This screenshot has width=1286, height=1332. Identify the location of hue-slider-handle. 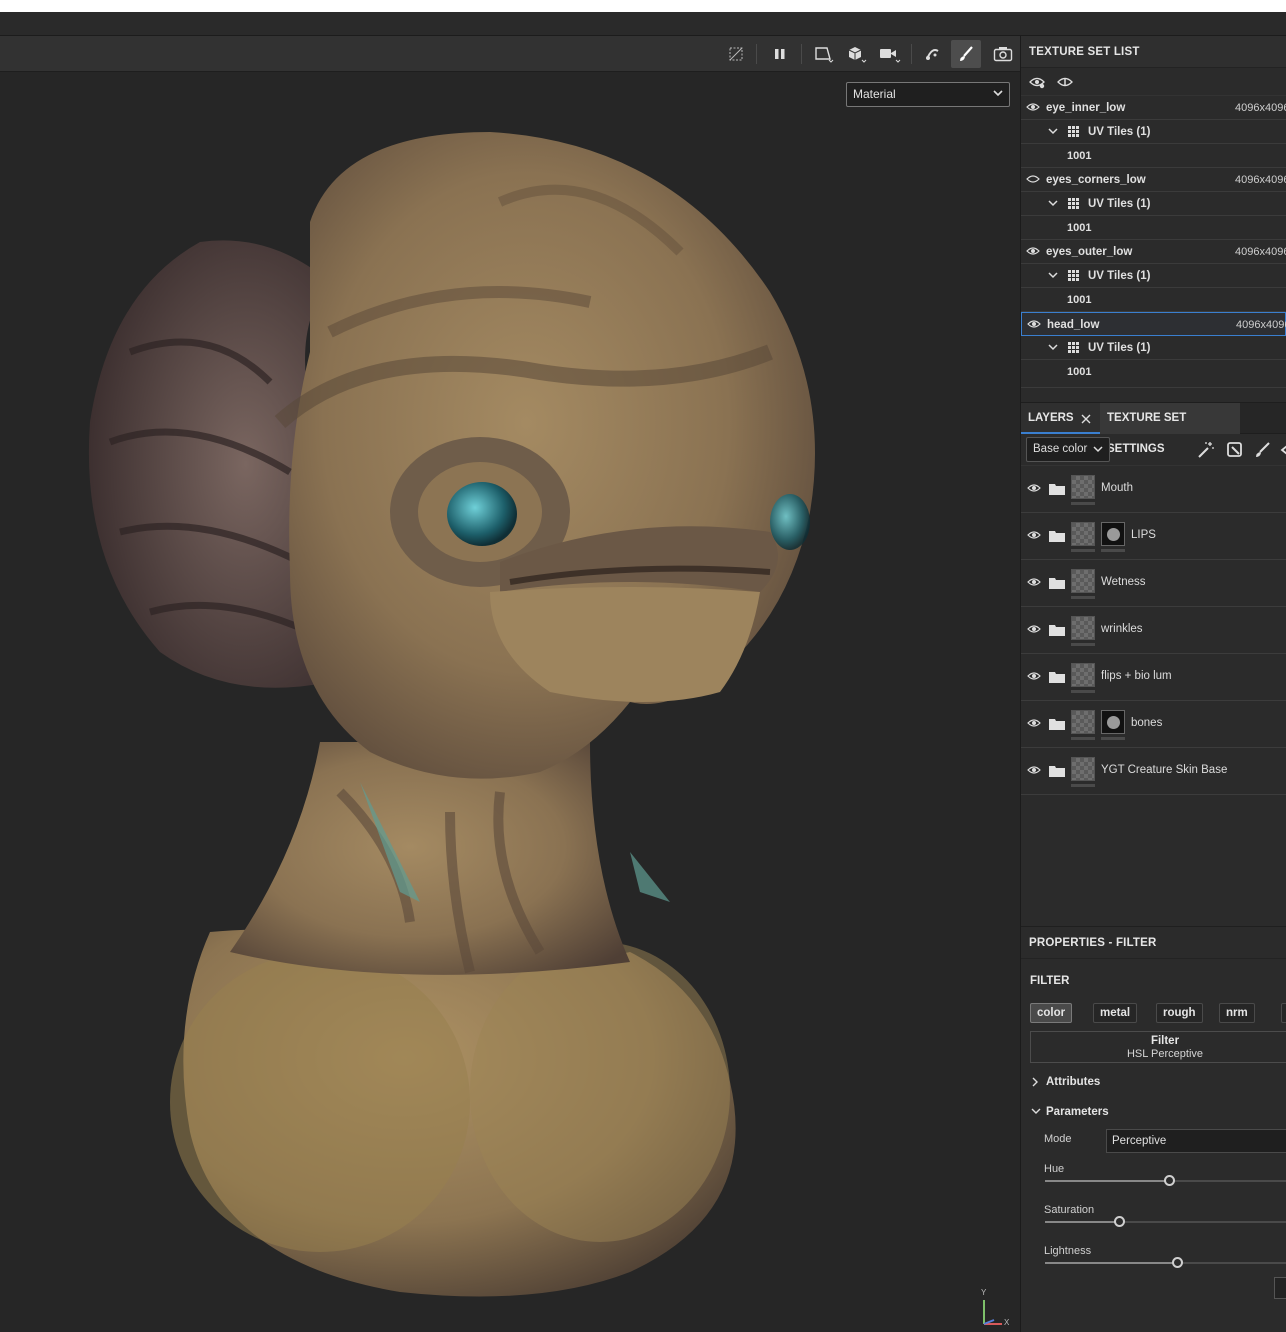
(1169, 1180).